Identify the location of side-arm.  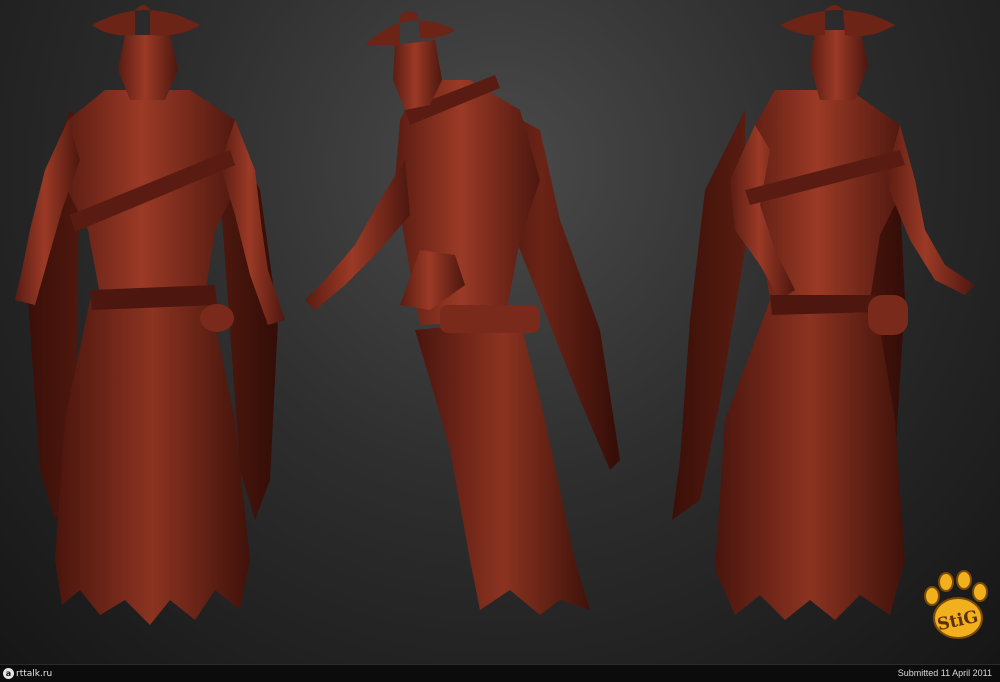
(357, 235).